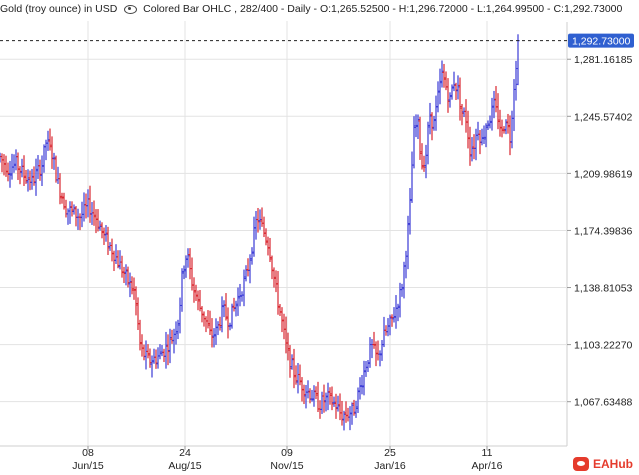 The image size is (639, 475). I want to click on x-tick-day: 09, so click(287, 453).